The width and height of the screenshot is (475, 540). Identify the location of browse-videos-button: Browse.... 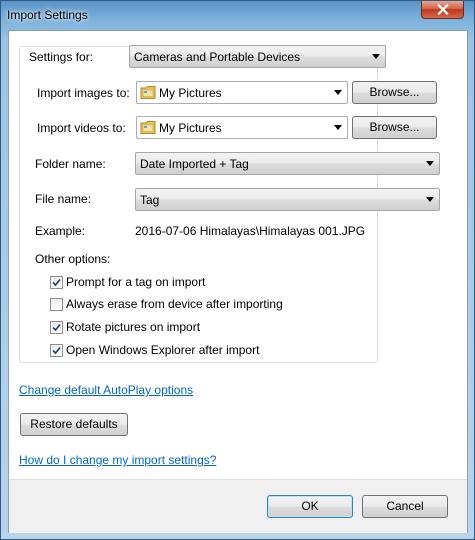
(394, 127).